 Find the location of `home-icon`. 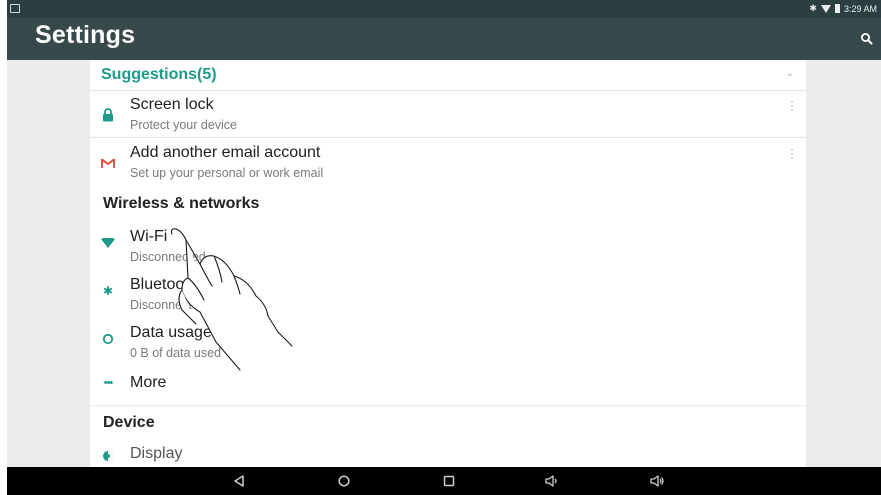

home-icon is located at coordinates (344, 481).